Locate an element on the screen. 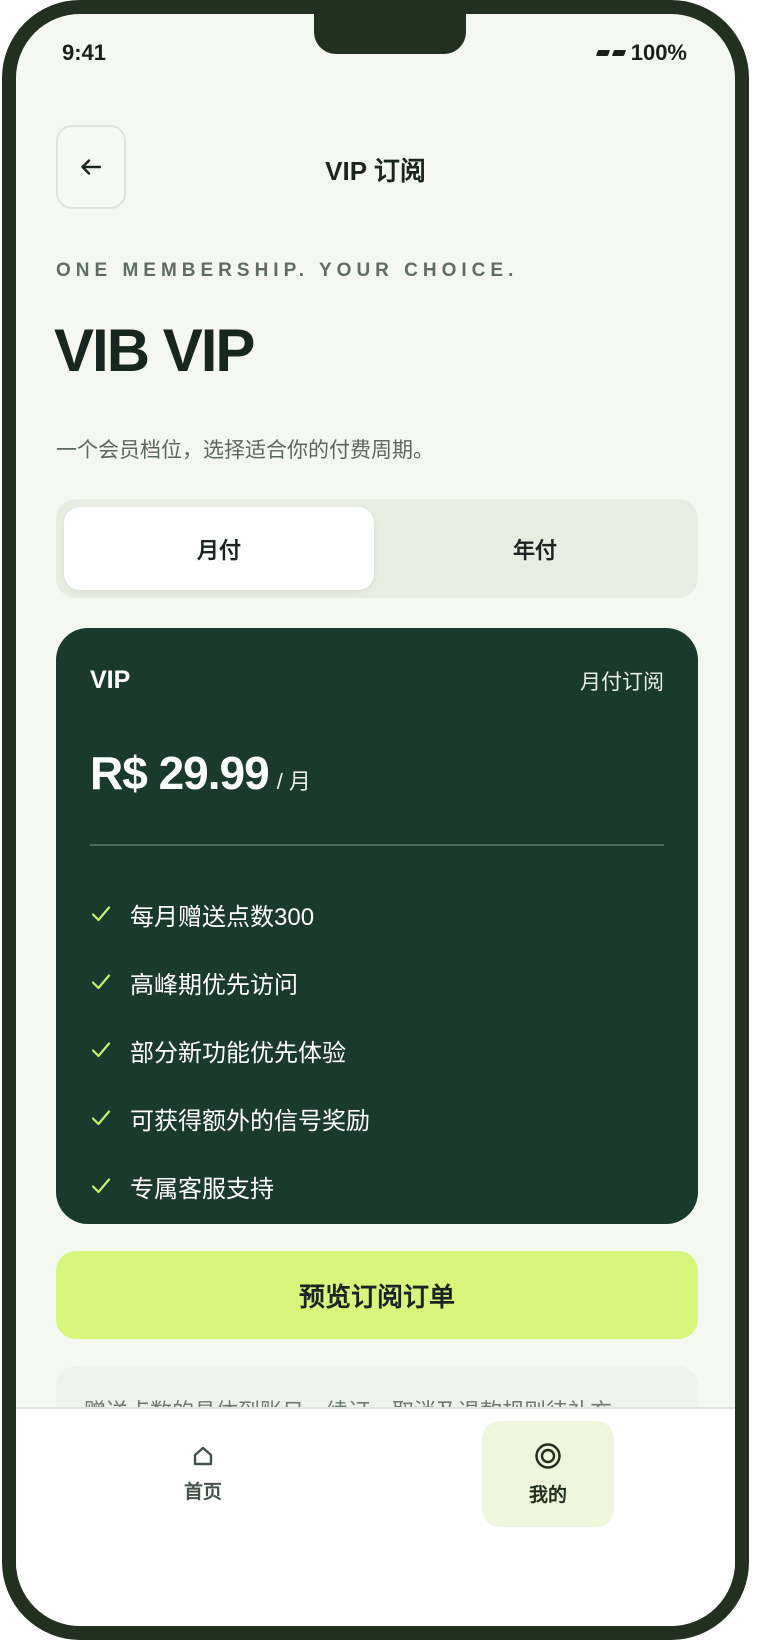 The image size is (782, 1642). billing-option-yearly: 年付 is located at coordinates (535, 548).